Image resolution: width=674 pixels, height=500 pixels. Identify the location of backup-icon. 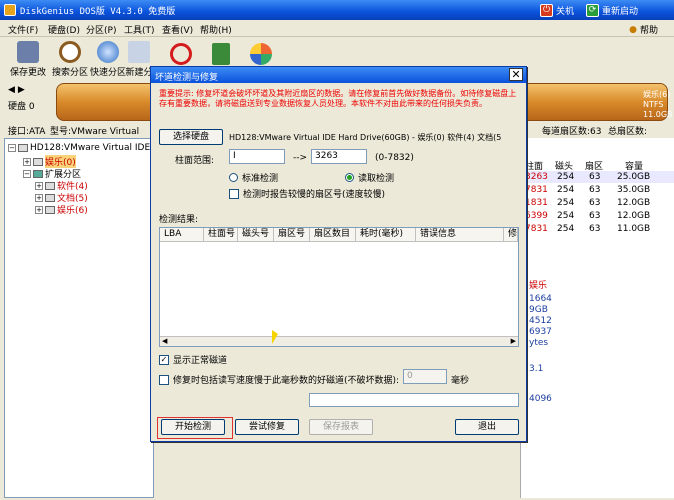
(221, 54).